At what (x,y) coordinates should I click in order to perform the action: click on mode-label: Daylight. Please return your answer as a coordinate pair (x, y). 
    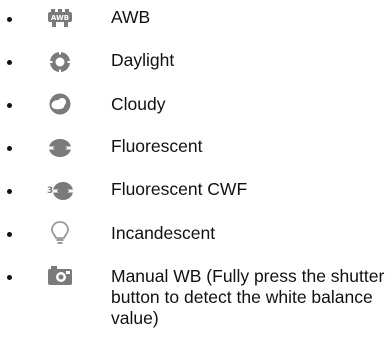
    Looking at the image, I should click on (143, 60).